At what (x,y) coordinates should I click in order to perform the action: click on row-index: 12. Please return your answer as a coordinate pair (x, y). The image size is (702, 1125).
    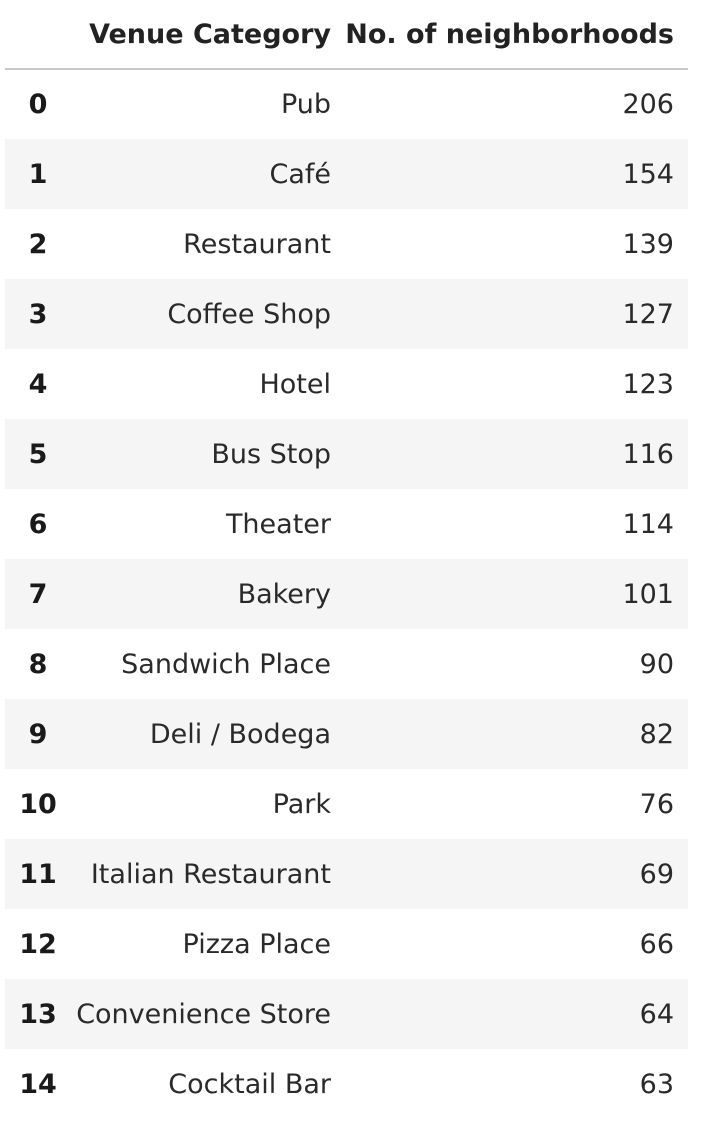
    Looking at the image, I should click on (38, 944).